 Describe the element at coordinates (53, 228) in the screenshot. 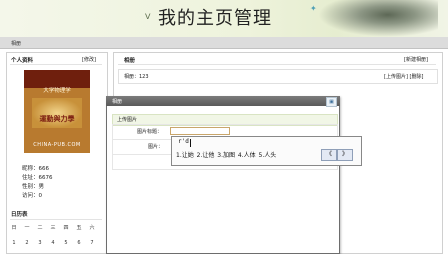

I see `weekday-wed: 三` at that location.